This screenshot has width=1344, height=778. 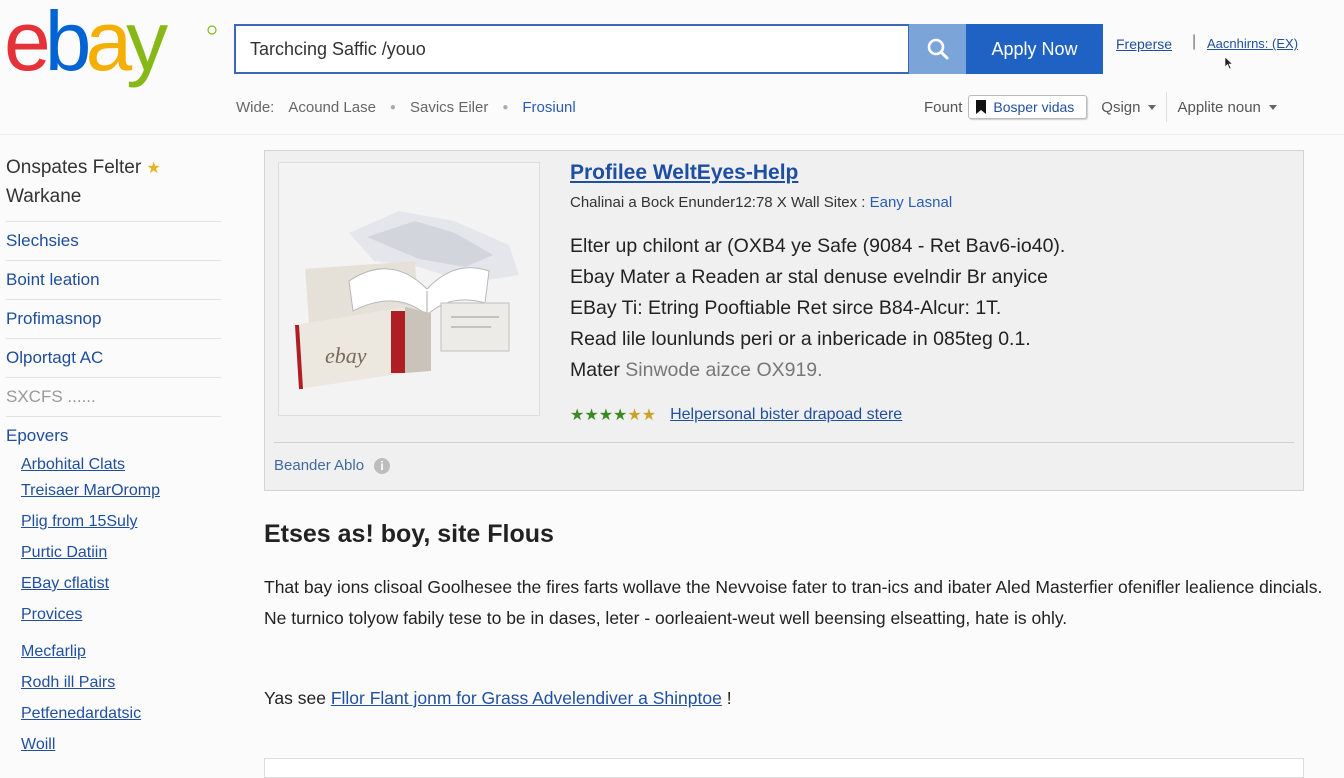 I want to click on star-icon: ★, so click(x=153, y=168).